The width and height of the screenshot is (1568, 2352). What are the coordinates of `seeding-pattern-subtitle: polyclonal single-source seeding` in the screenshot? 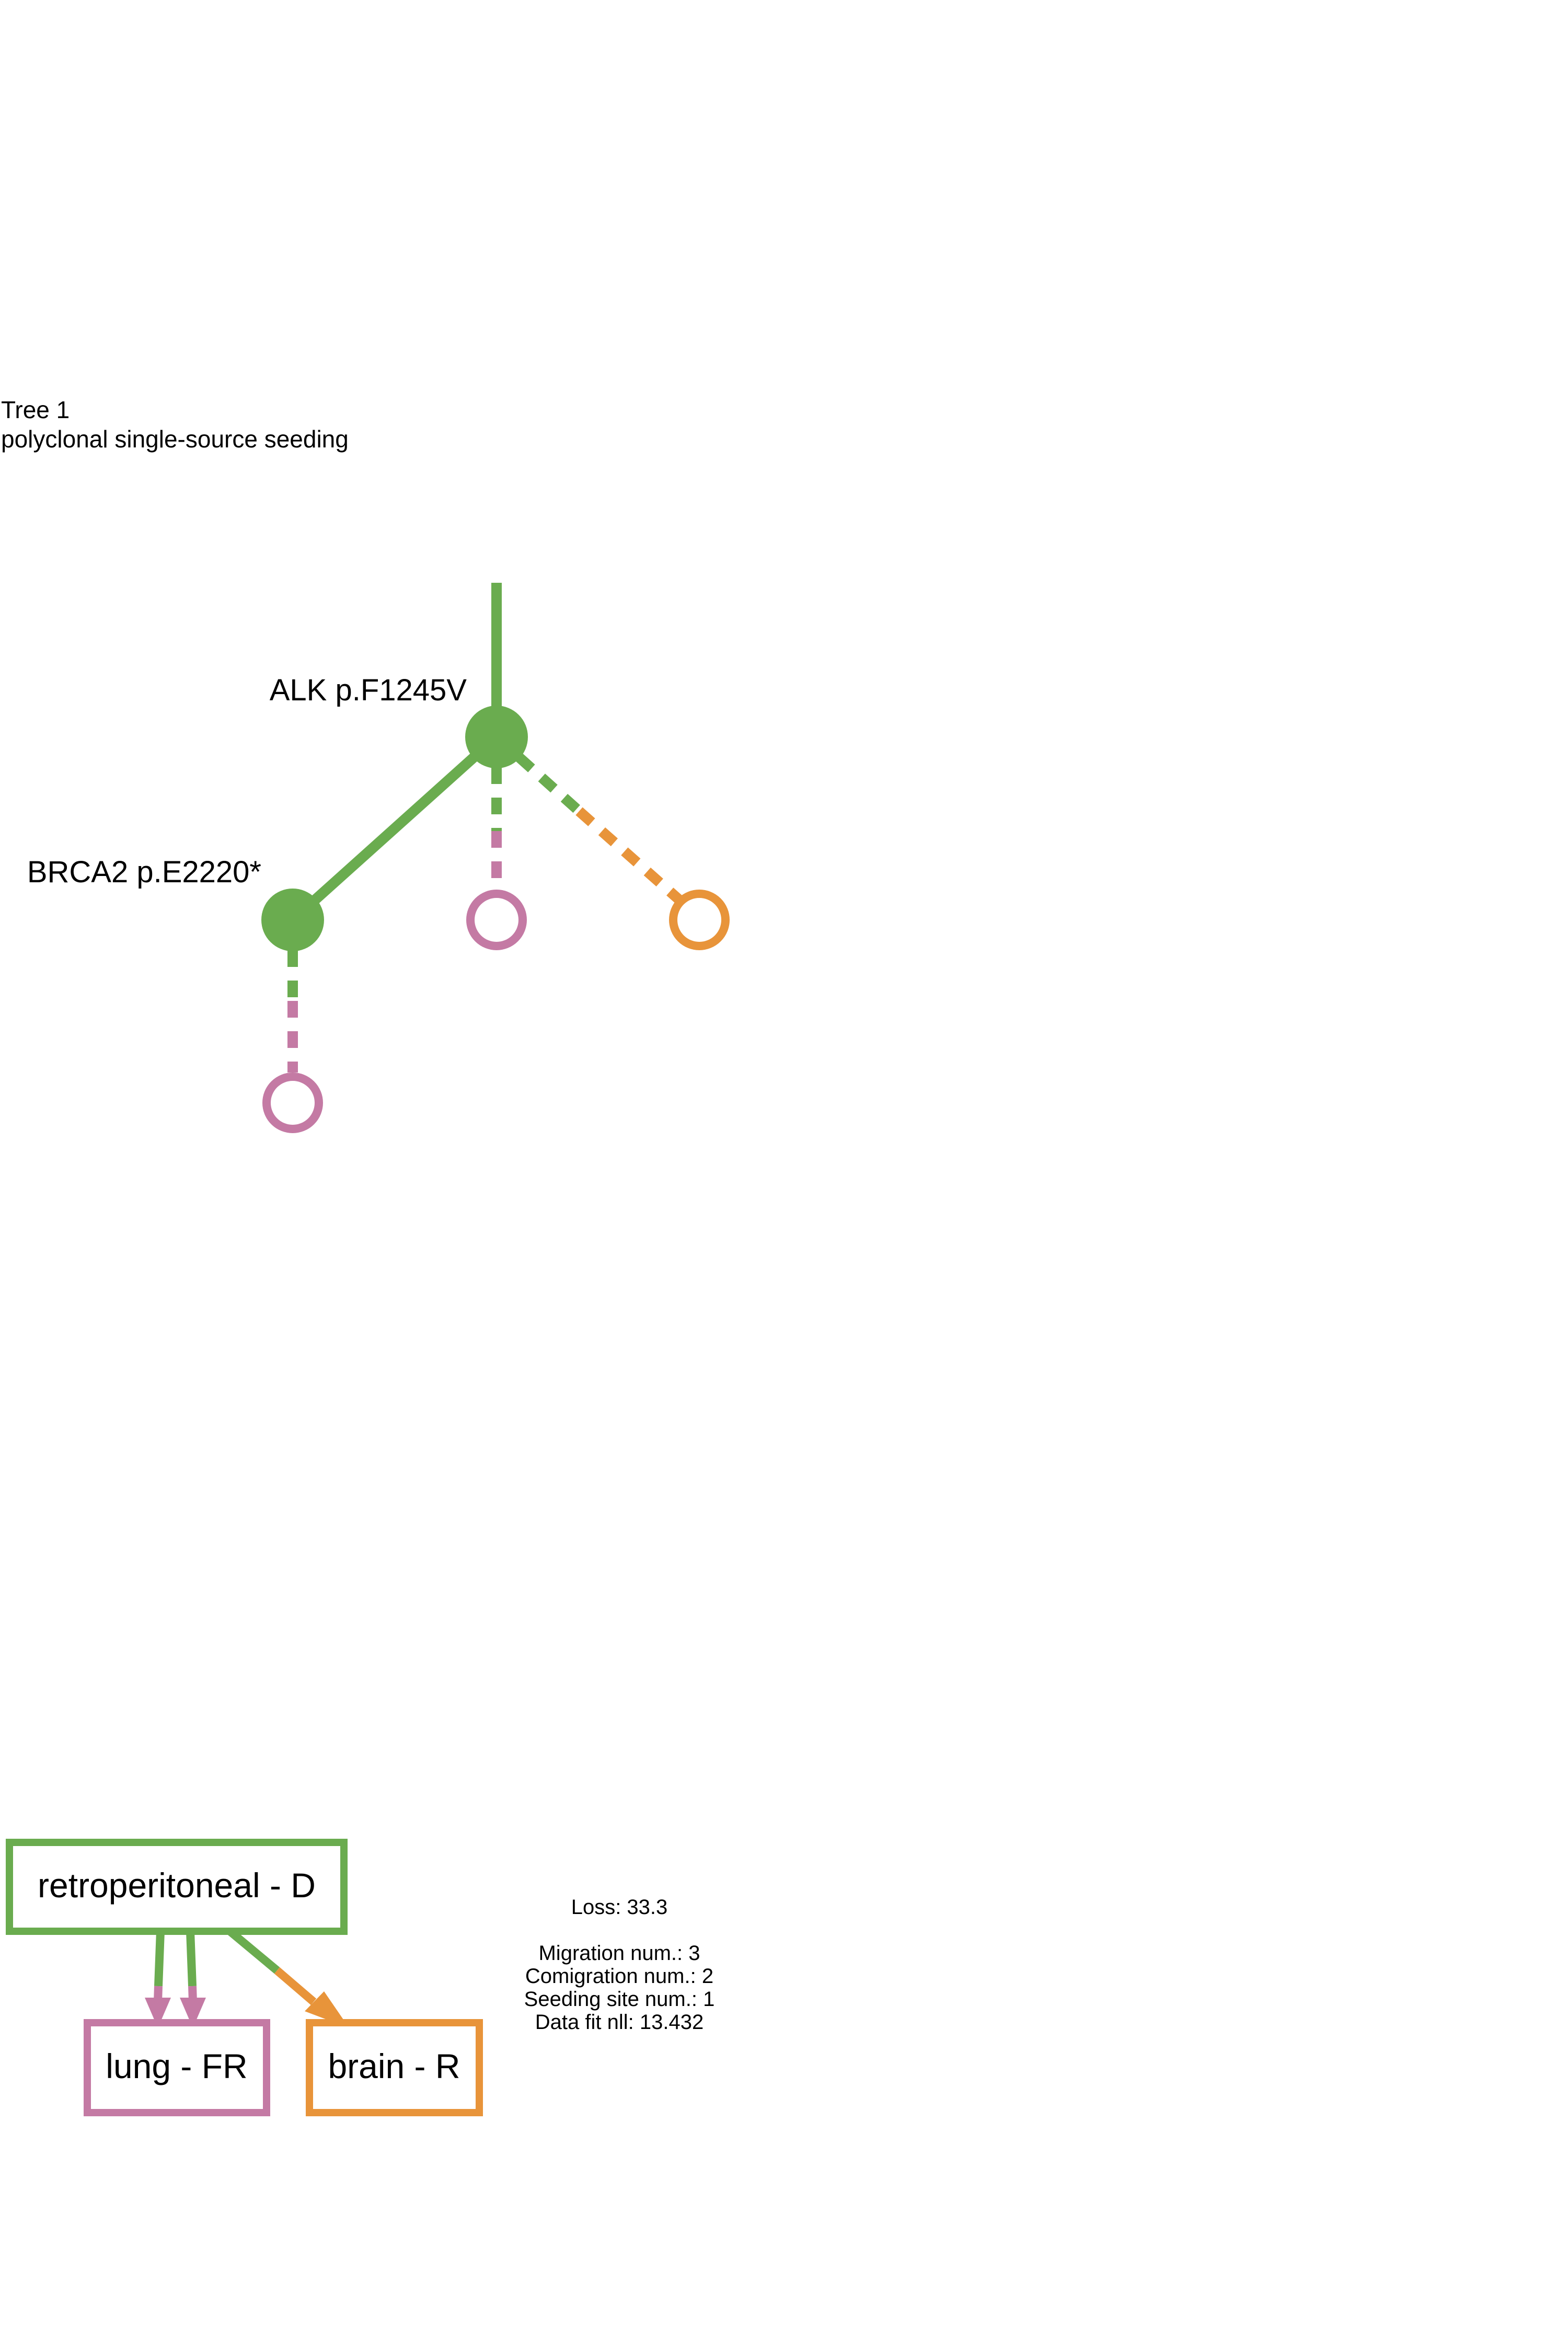 It's located at (175, 439).